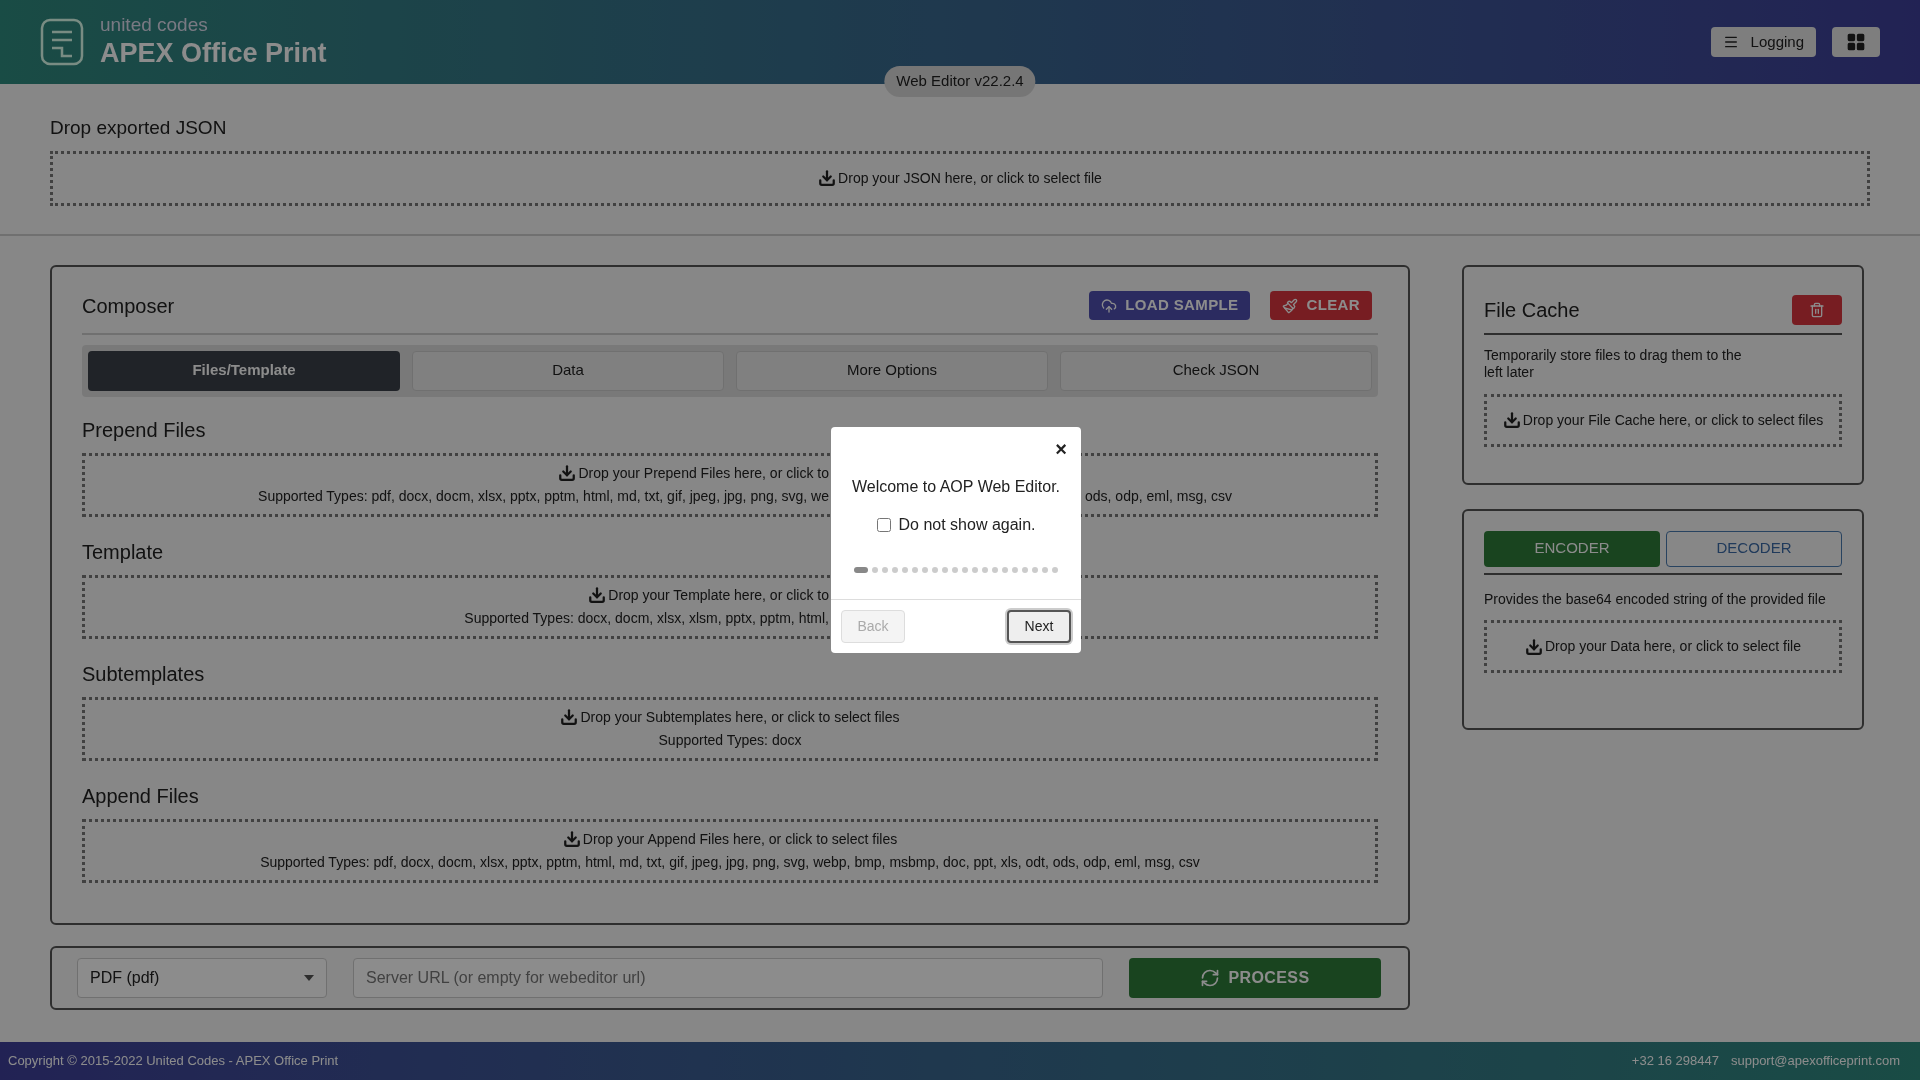 This screenshot has height=1080, width=1920. I want to click on file-cache-dropzone: Drop your File Cache here, or click to select files, so click(1663, 420).